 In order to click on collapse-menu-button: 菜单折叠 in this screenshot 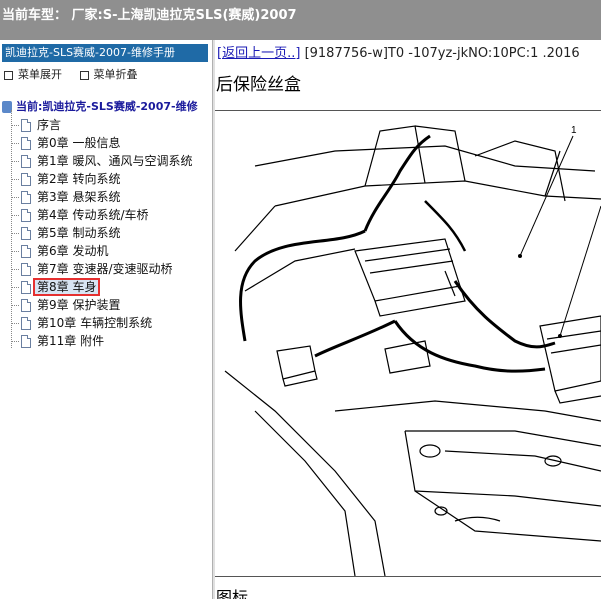, I will do `click(108, 74)`.